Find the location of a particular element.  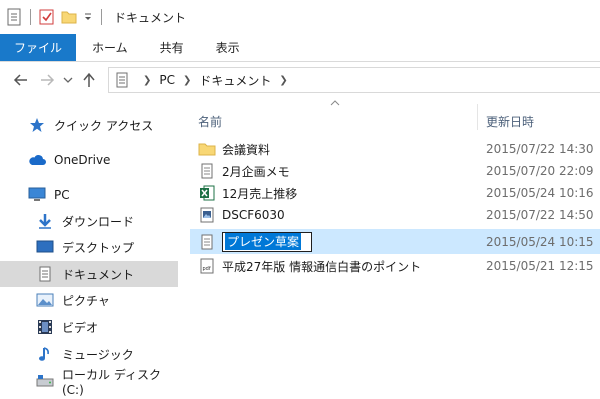

file-date: 2015/05/21 12:15 is located at coordinates (540, 266).